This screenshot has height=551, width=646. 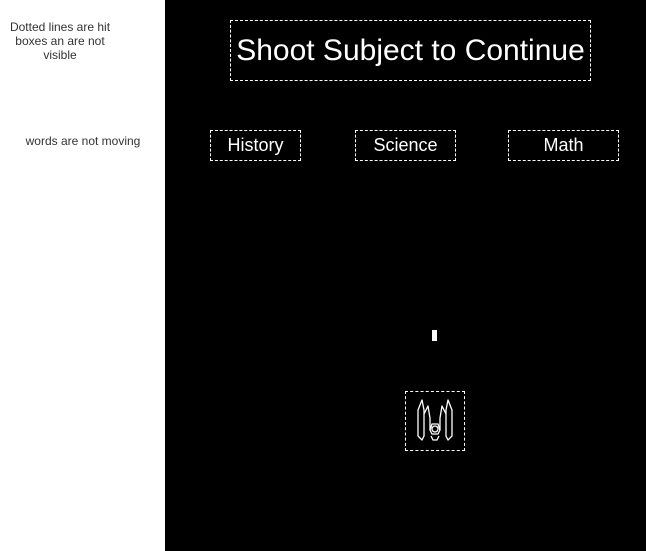 I want to click on spaceship-icon, so click(x=435, y=420).